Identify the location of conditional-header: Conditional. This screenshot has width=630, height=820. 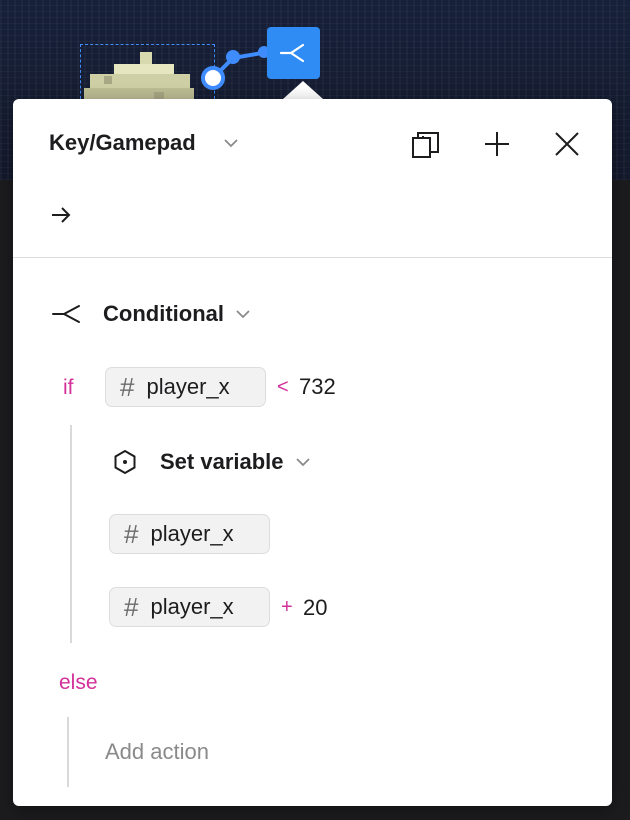
(151, 314).